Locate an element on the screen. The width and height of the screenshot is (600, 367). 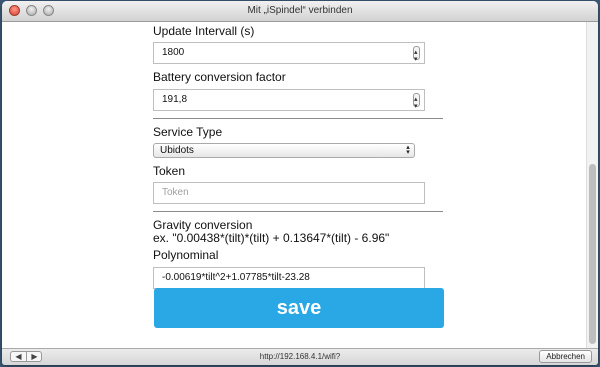
polynominal-input: -0.00619*tilt^2+1.07785*tilt-23.28 is located at coordinates (289, 278).